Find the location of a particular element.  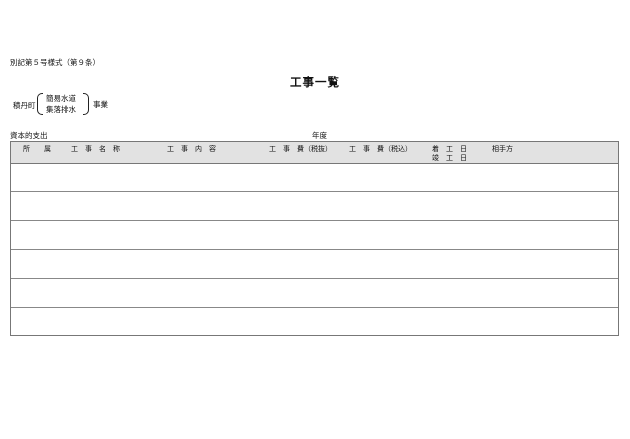

page-title: 工事一覧 is located at coordinates (315, 82).